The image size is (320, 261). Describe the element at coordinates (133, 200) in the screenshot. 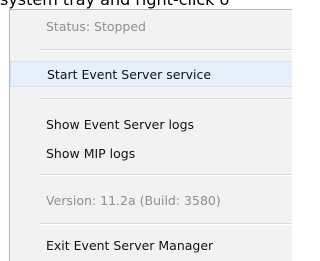

I see `version-label: Version: 11.2a (Build: 3580)` at that location.